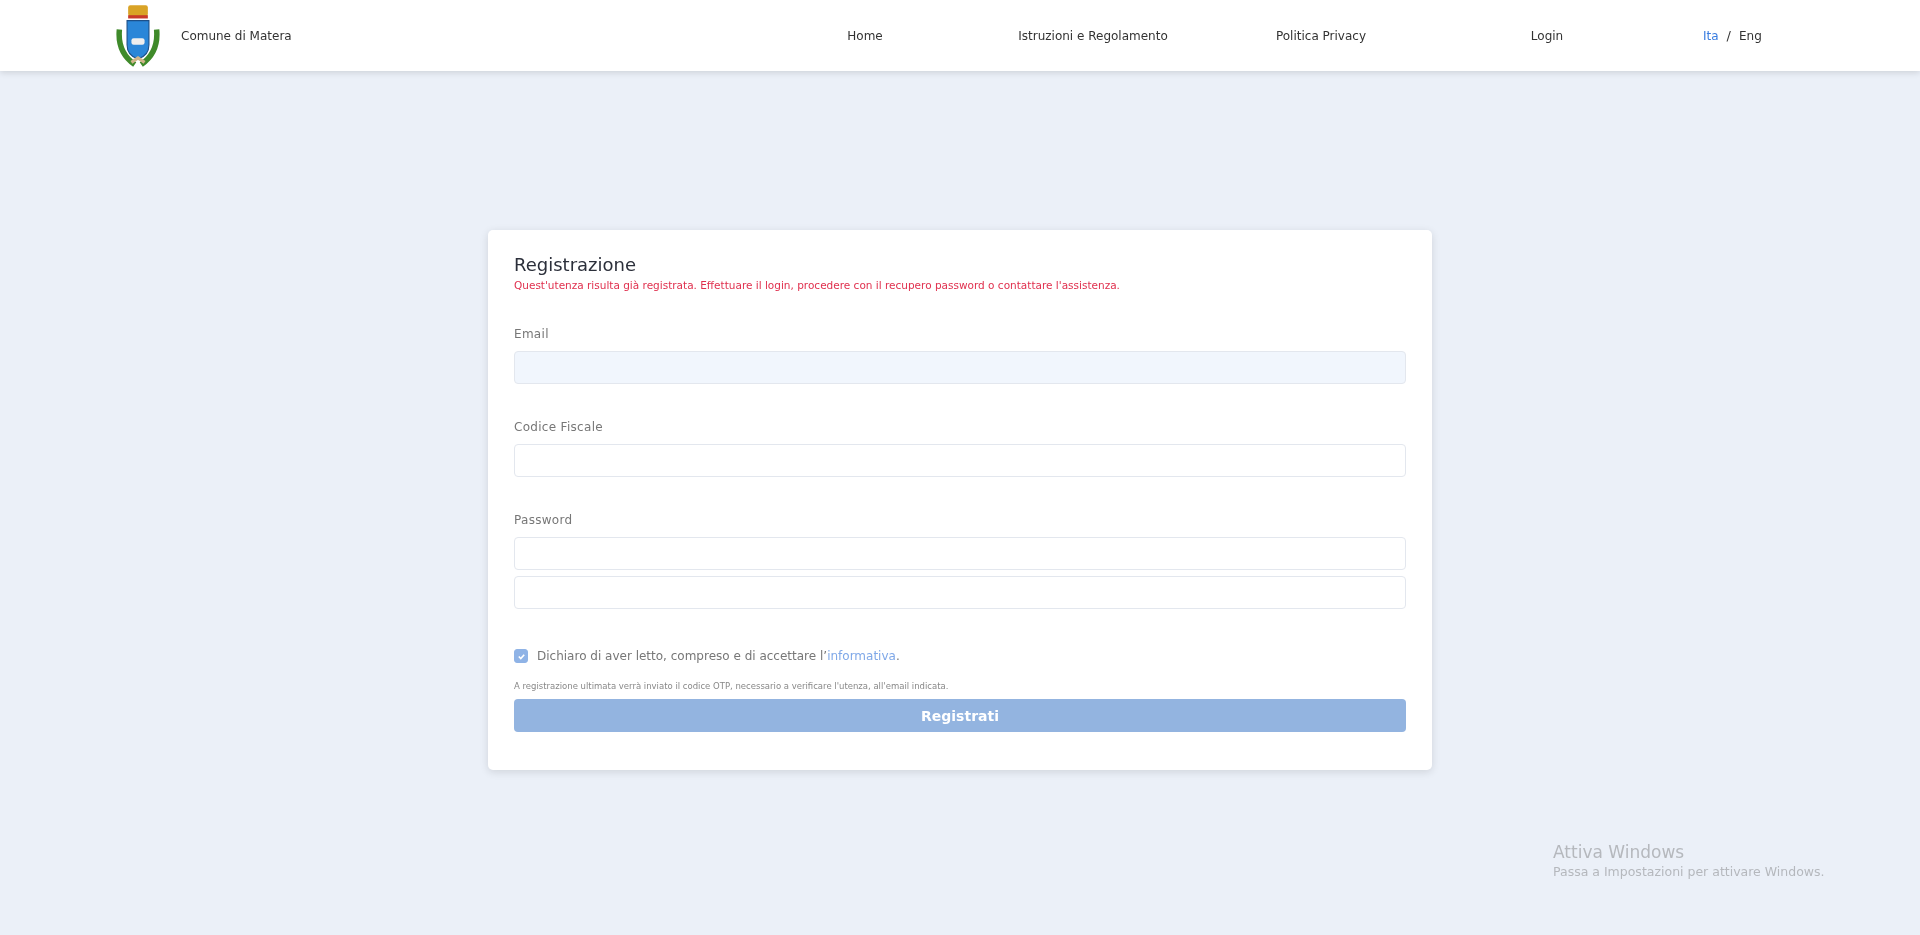 This screenshot has height=935, width=1920. I want to click on nav-link: Istruzioni e Regolamento, so click(1093, 35).